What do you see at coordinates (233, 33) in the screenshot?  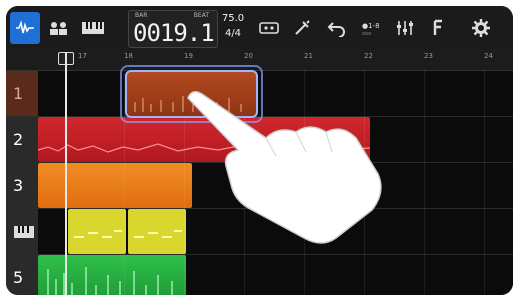 I see `time-signature-value: 4/4` at bounding box center [233, 33].